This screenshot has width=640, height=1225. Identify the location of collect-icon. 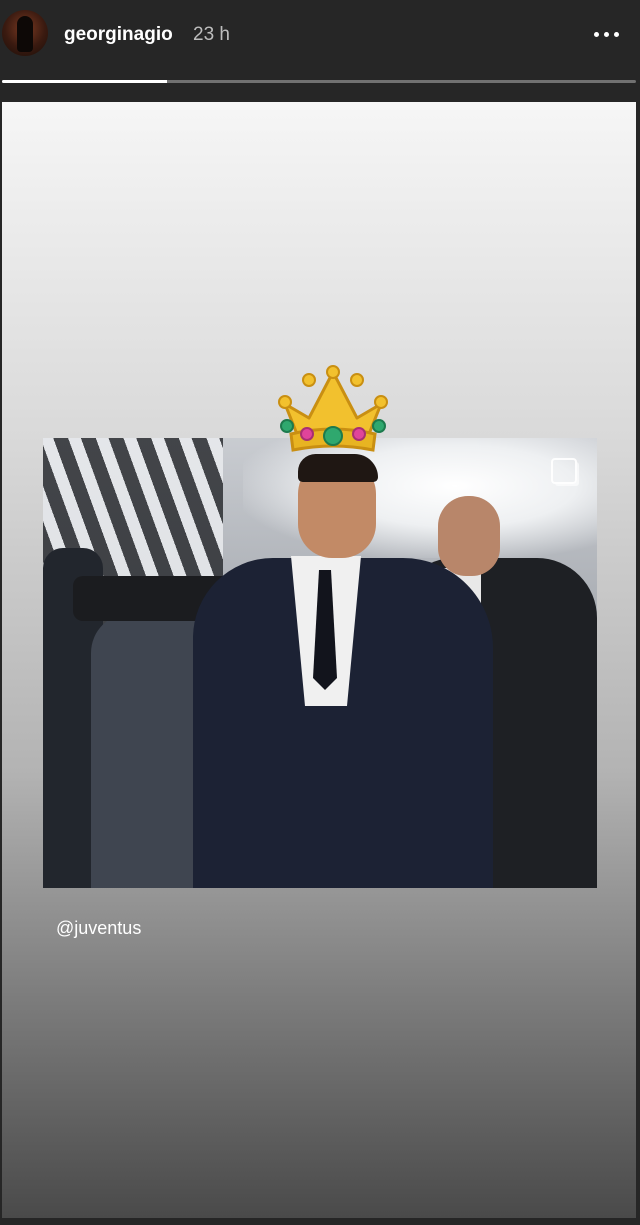
(564, 471).